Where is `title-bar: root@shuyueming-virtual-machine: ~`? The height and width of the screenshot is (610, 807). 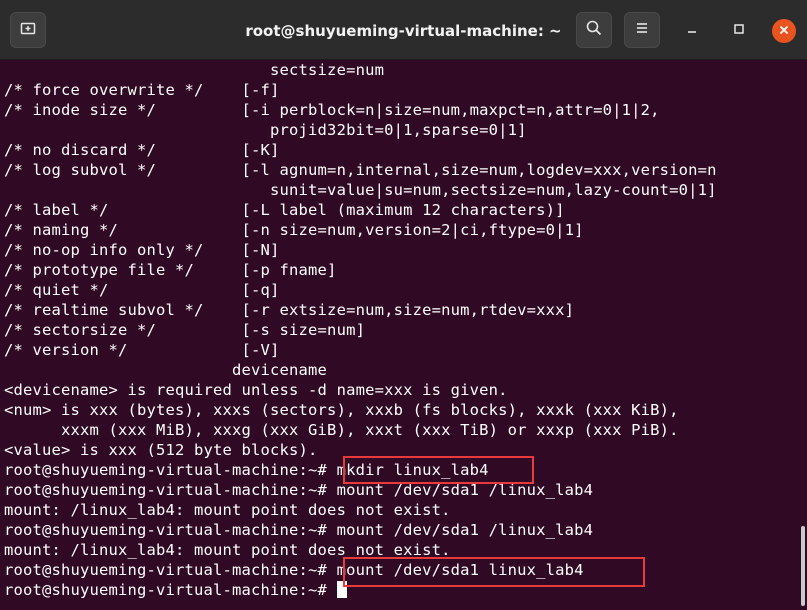
title-bar: root@shuyueming-virtual-machine: ~ is located at coordinates (403, 30).